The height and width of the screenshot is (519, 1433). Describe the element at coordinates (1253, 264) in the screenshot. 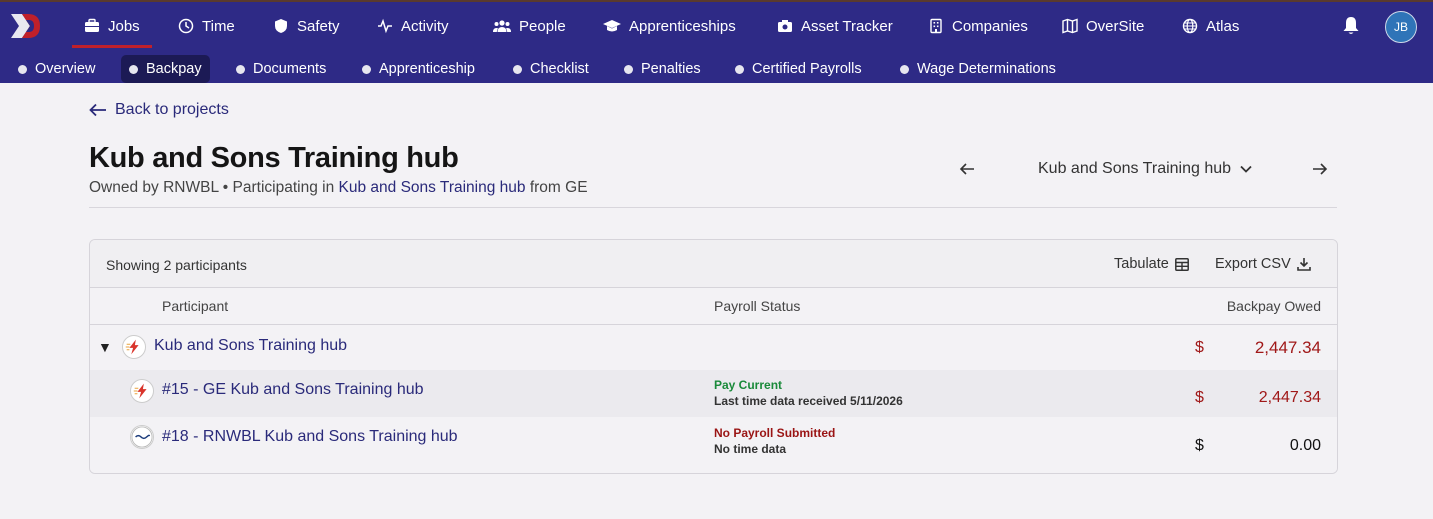

I see `export-label: Export CSV` at that location.